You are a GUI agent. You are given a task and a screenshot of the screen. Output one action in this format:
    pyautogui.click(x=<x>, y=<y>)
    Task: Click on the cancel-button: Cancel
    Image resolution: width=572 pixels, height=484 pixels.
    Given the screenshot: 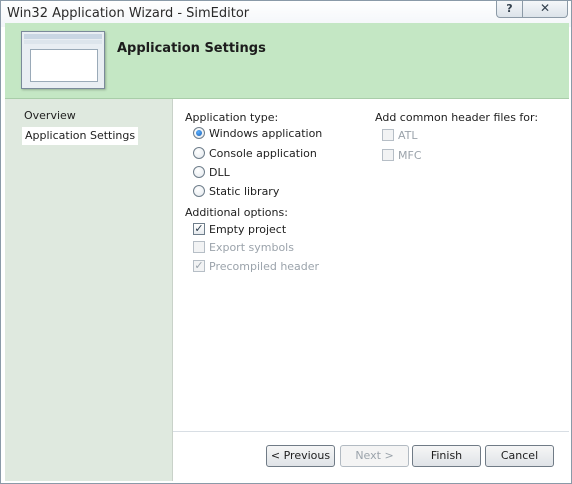 What is the action you would take?
    pyautogui.click(x=519, y=456)
    